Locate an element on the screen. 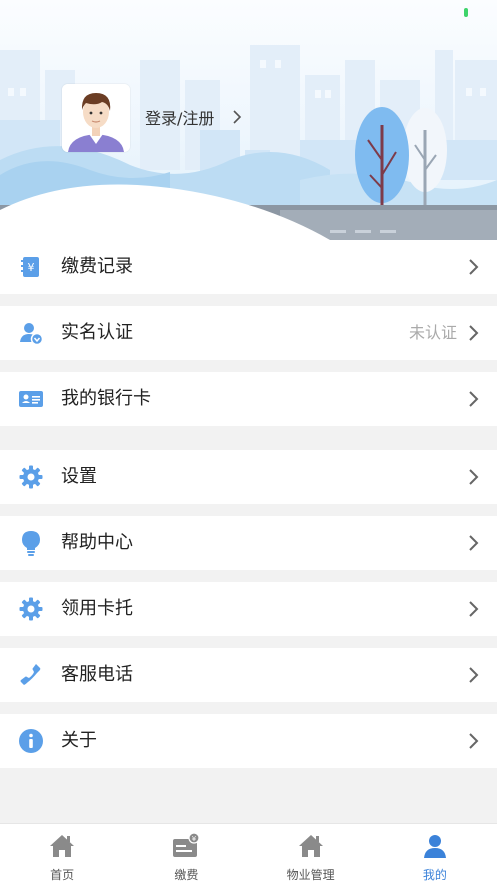  avatar is located at coordinates (96, 118).